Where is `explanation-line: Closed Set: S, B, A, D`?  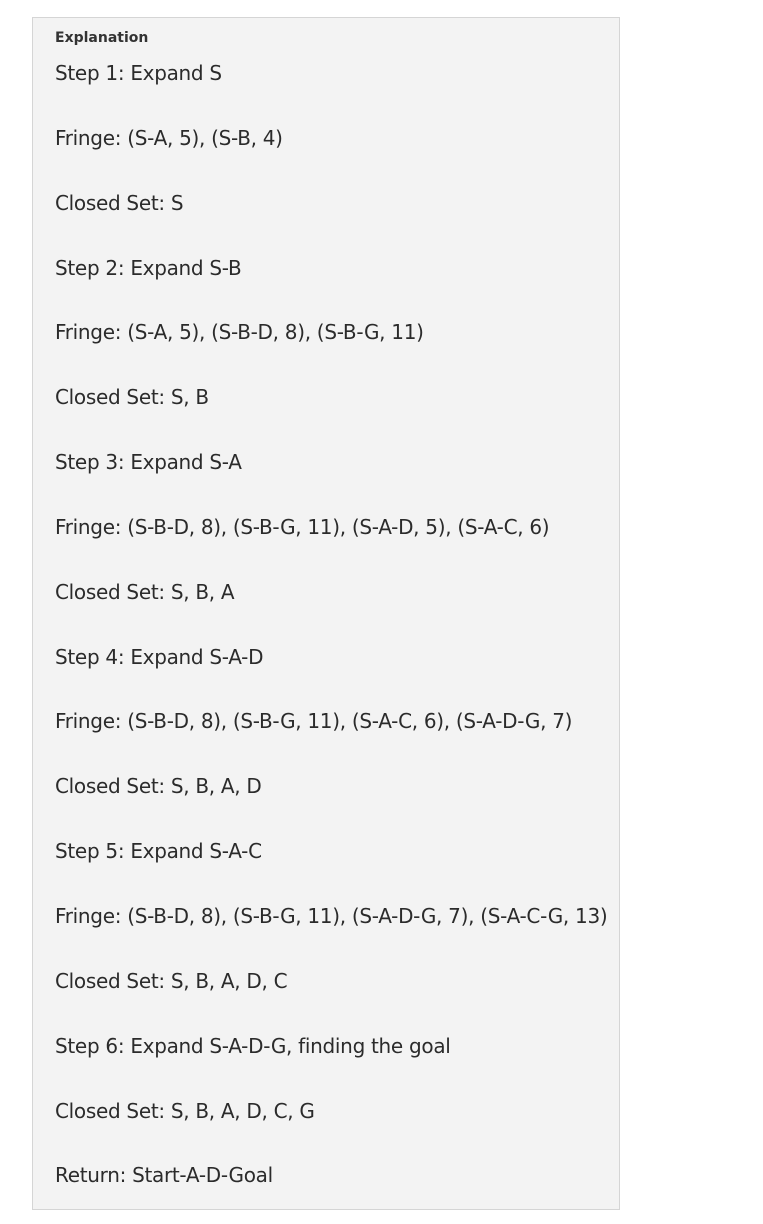 explanation-line: Closed Set: S, B, A, D is located at coordinates (158, 786).